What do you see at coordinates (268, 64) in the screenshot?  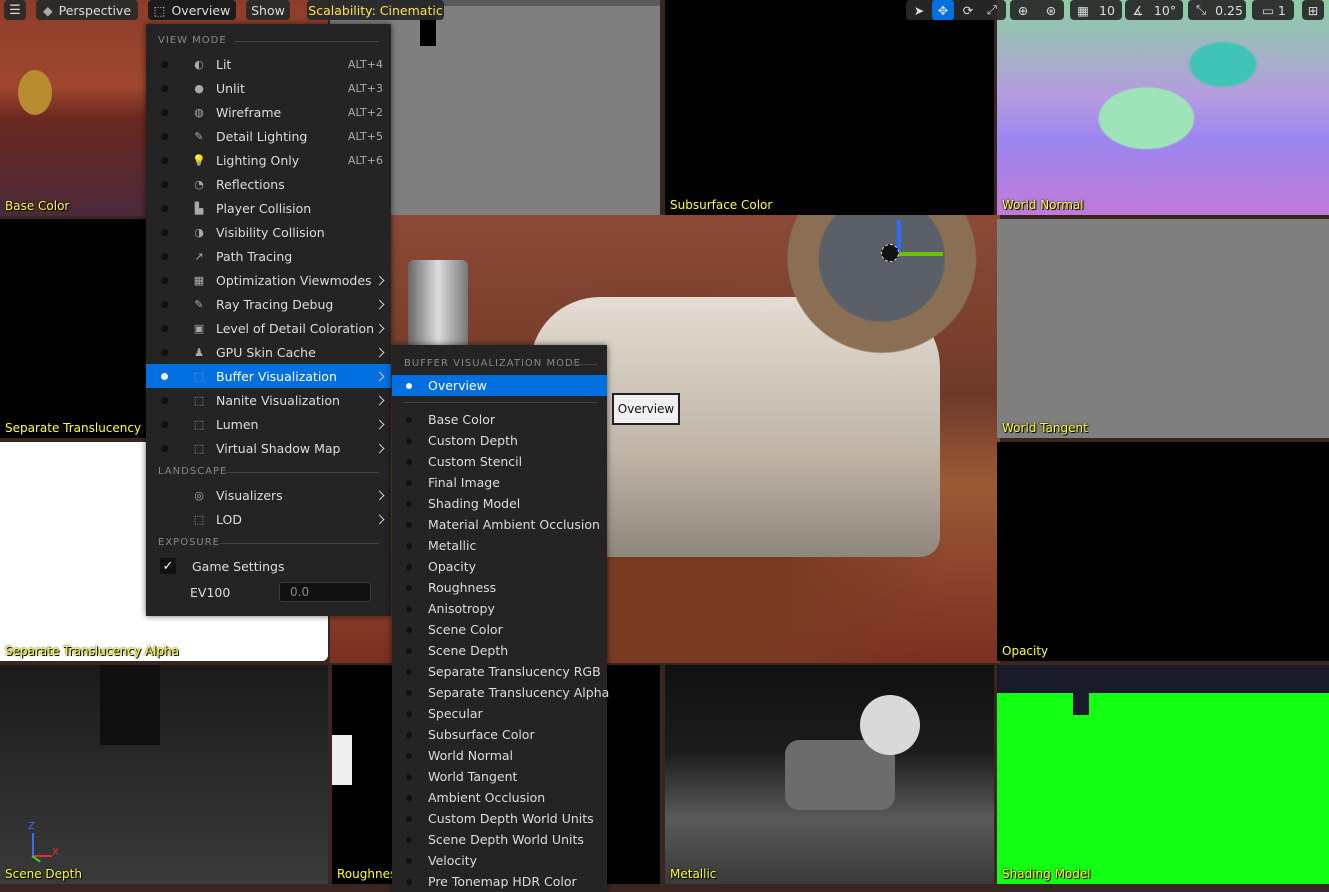 I see `view-mode-item-lit: ◐ Lit ALT+4` at bounding box center [268, 64].